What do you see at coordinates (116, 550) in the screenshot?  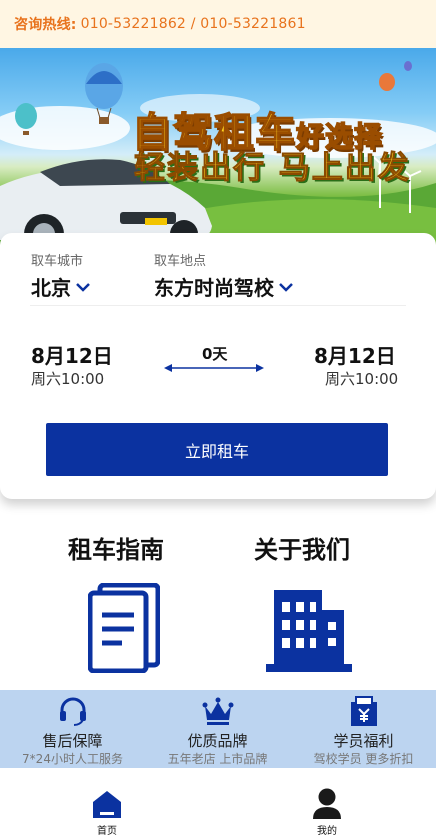 I see `feature-title: 租车指南` at bounding box center [116, 550].